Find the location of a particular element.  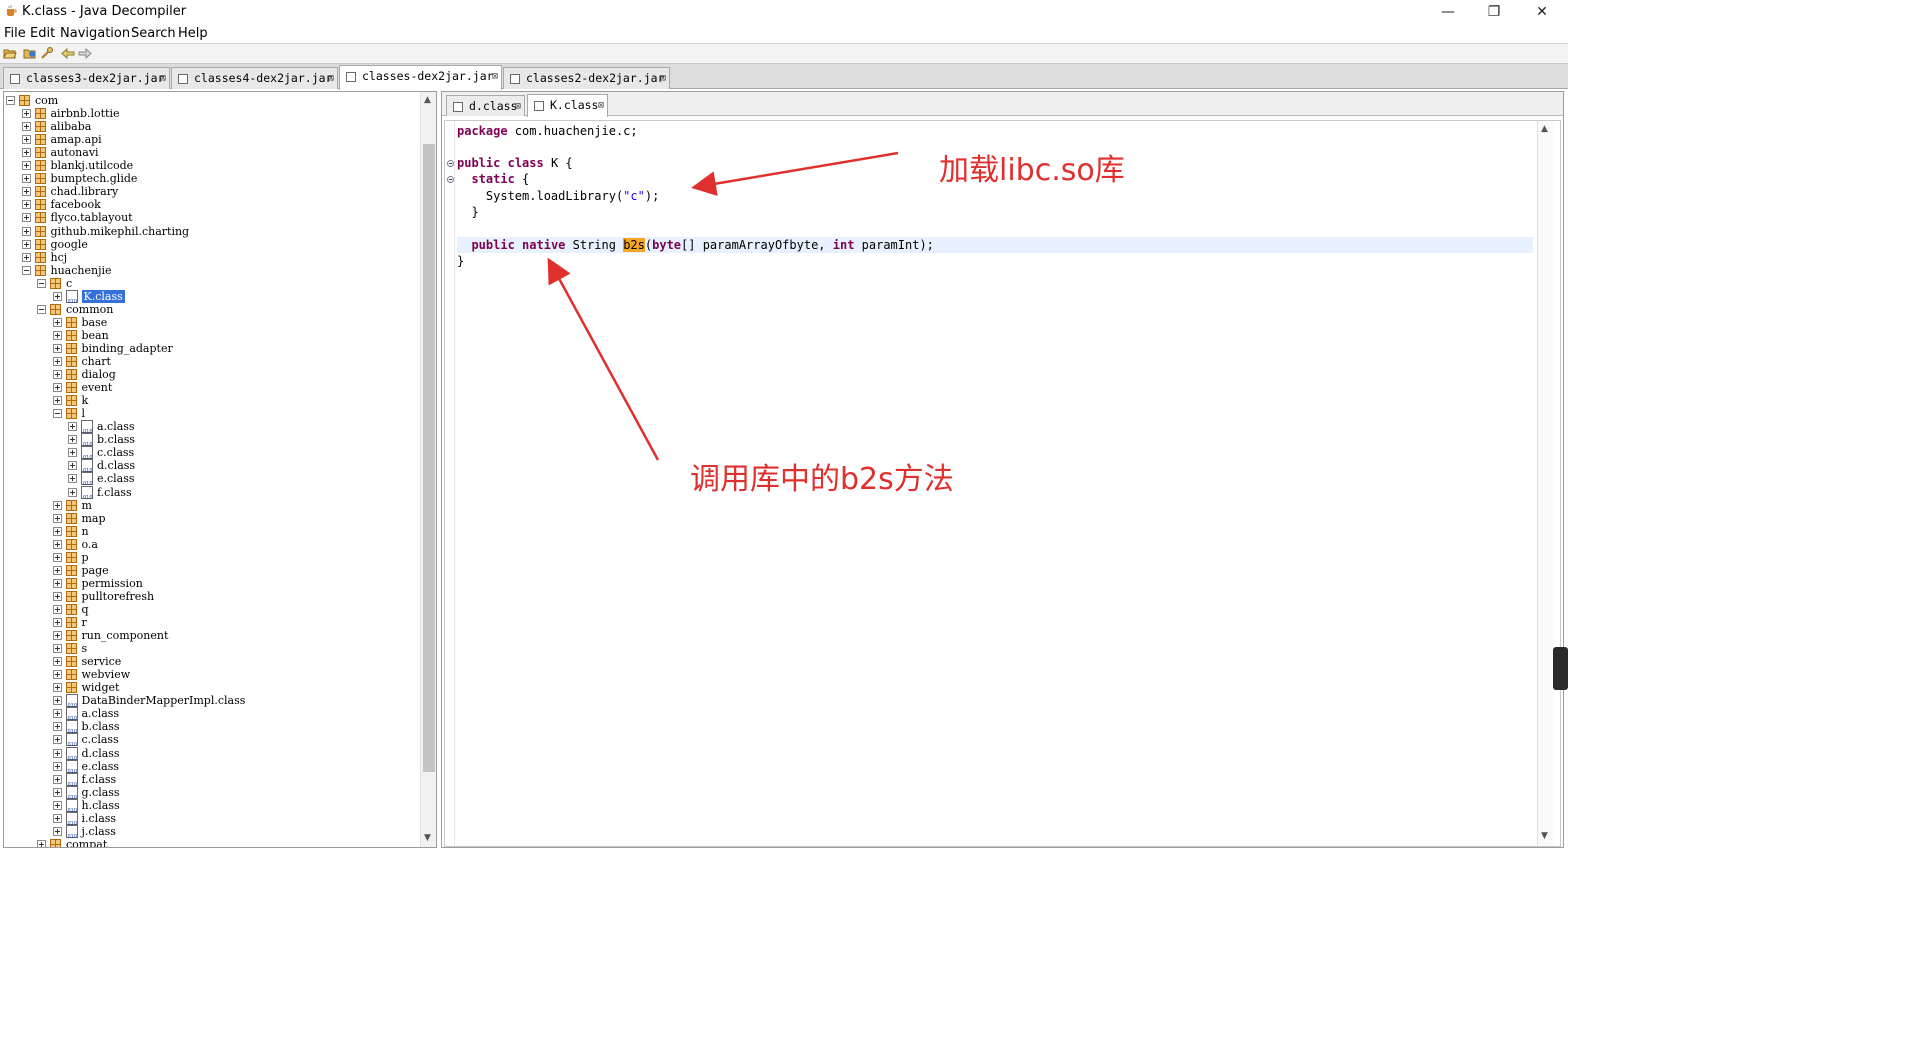

menu-navigation: Navigation is located at coordinates (95, 33).